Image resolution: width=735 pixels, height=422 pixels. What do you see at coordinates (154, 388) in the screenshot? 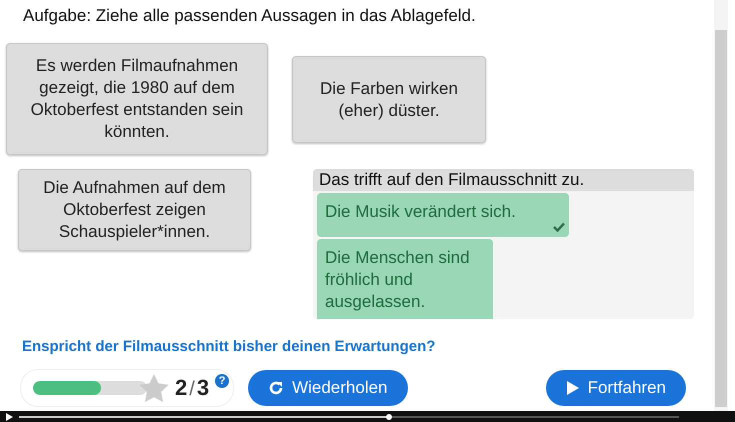
I see `star-icon` at bounding box center [154, 388].